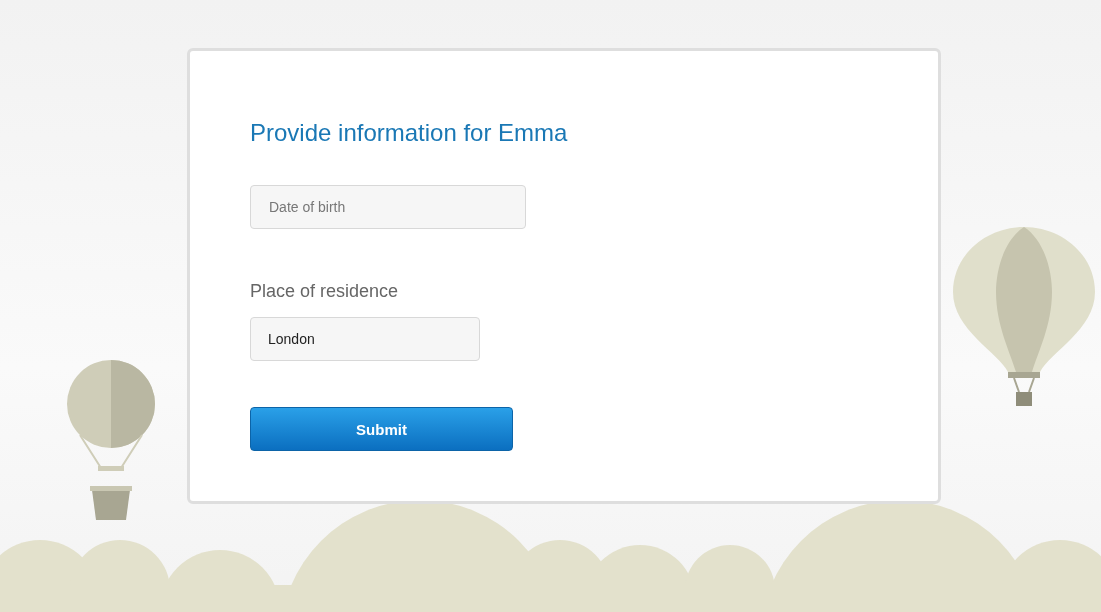 The width and height of the screenshot is (1101, 612). What do you see at coordinates (409, 133) in the screenshot?
I see `form-title: Provide information for Emma` at bounding box center [409, 133].